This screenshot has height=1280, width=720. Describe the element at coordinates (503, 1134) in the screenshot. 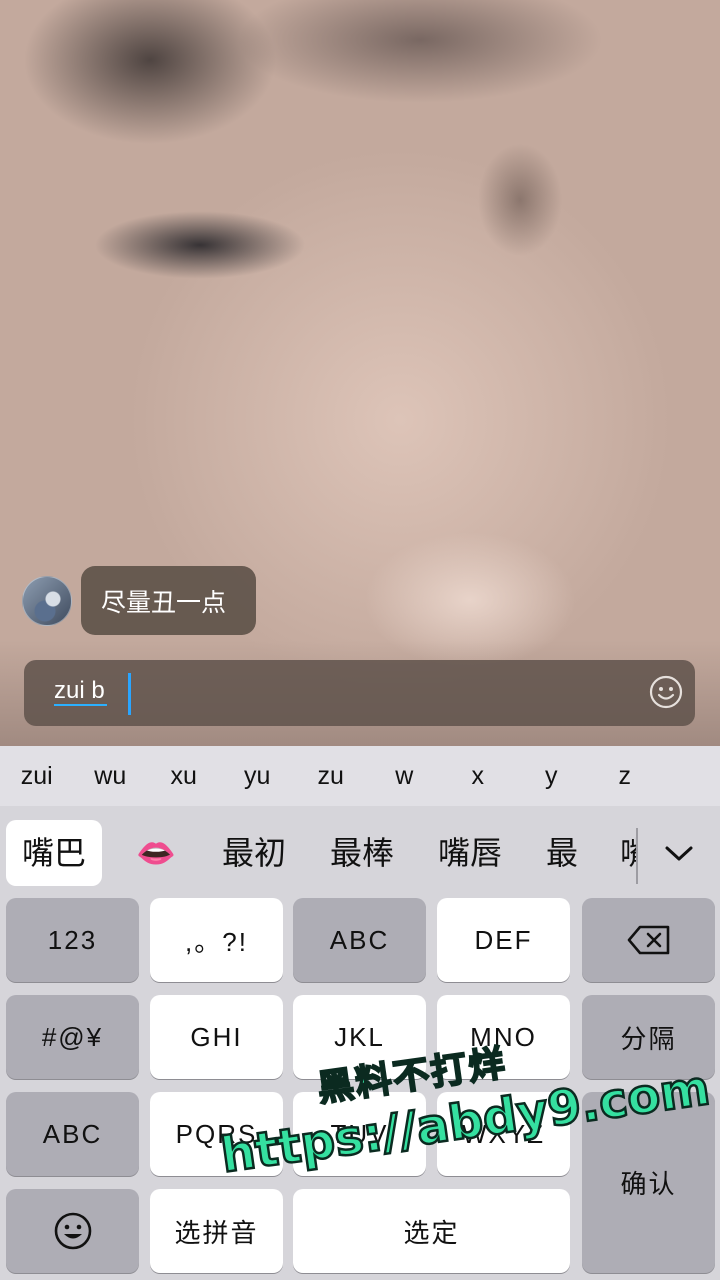

I see `key-wxyz: WXYZ` at that location.